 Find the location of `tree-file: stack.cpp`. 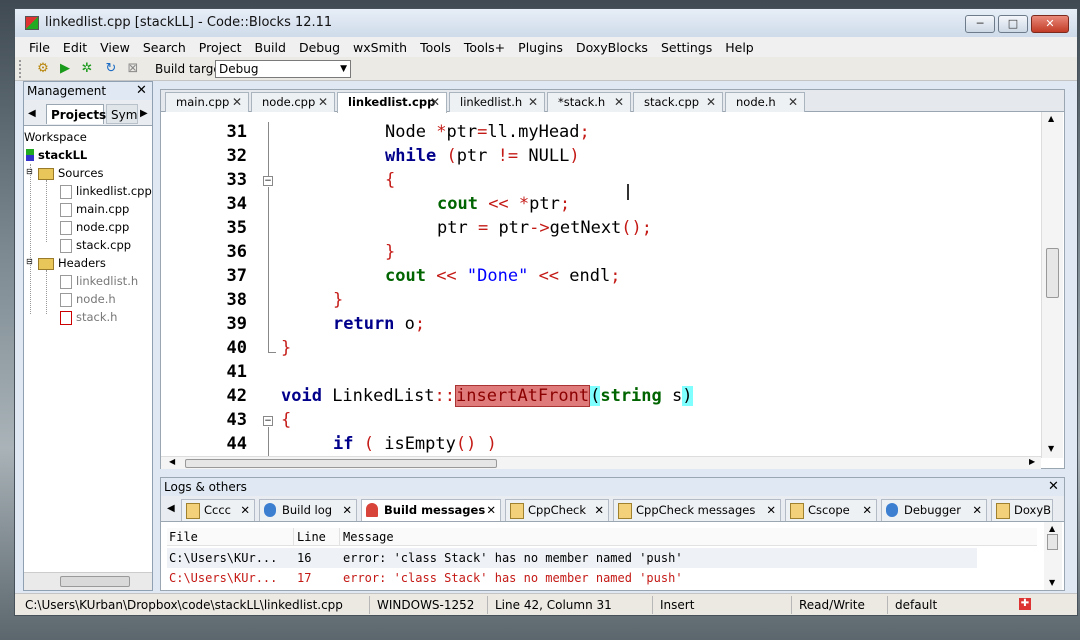

tree-file: stack.cpp is located at coordinates (103, 245).